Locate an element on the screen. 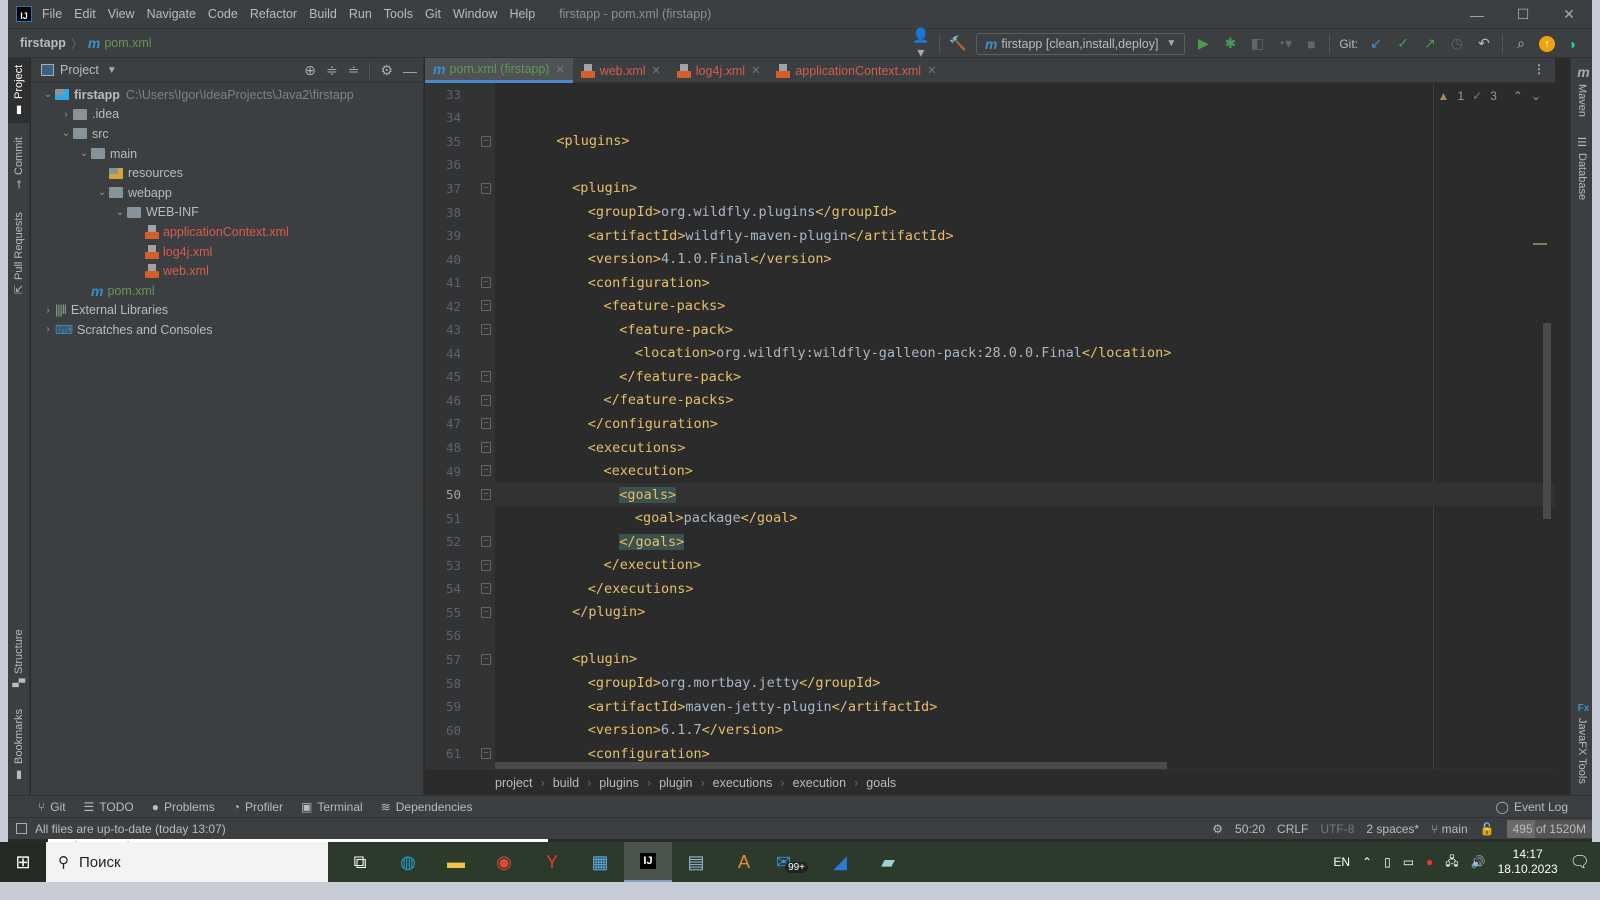 The width and height of the screenshot is (1600, 900). horizontal-scrollbar is located at coordinates (831, 765).